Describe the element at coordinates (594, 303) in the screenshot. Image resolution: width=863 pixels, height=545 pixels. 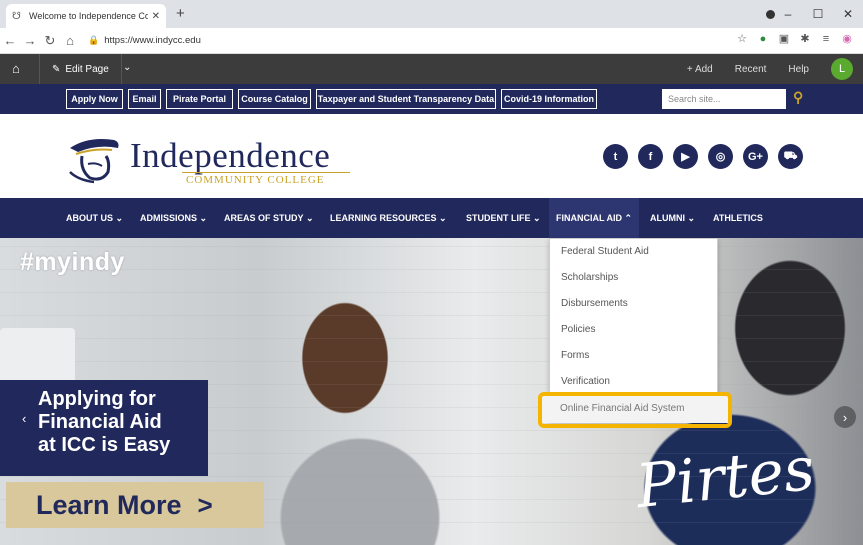
I see `menu-item-disbursements: Disbursements` at that location.